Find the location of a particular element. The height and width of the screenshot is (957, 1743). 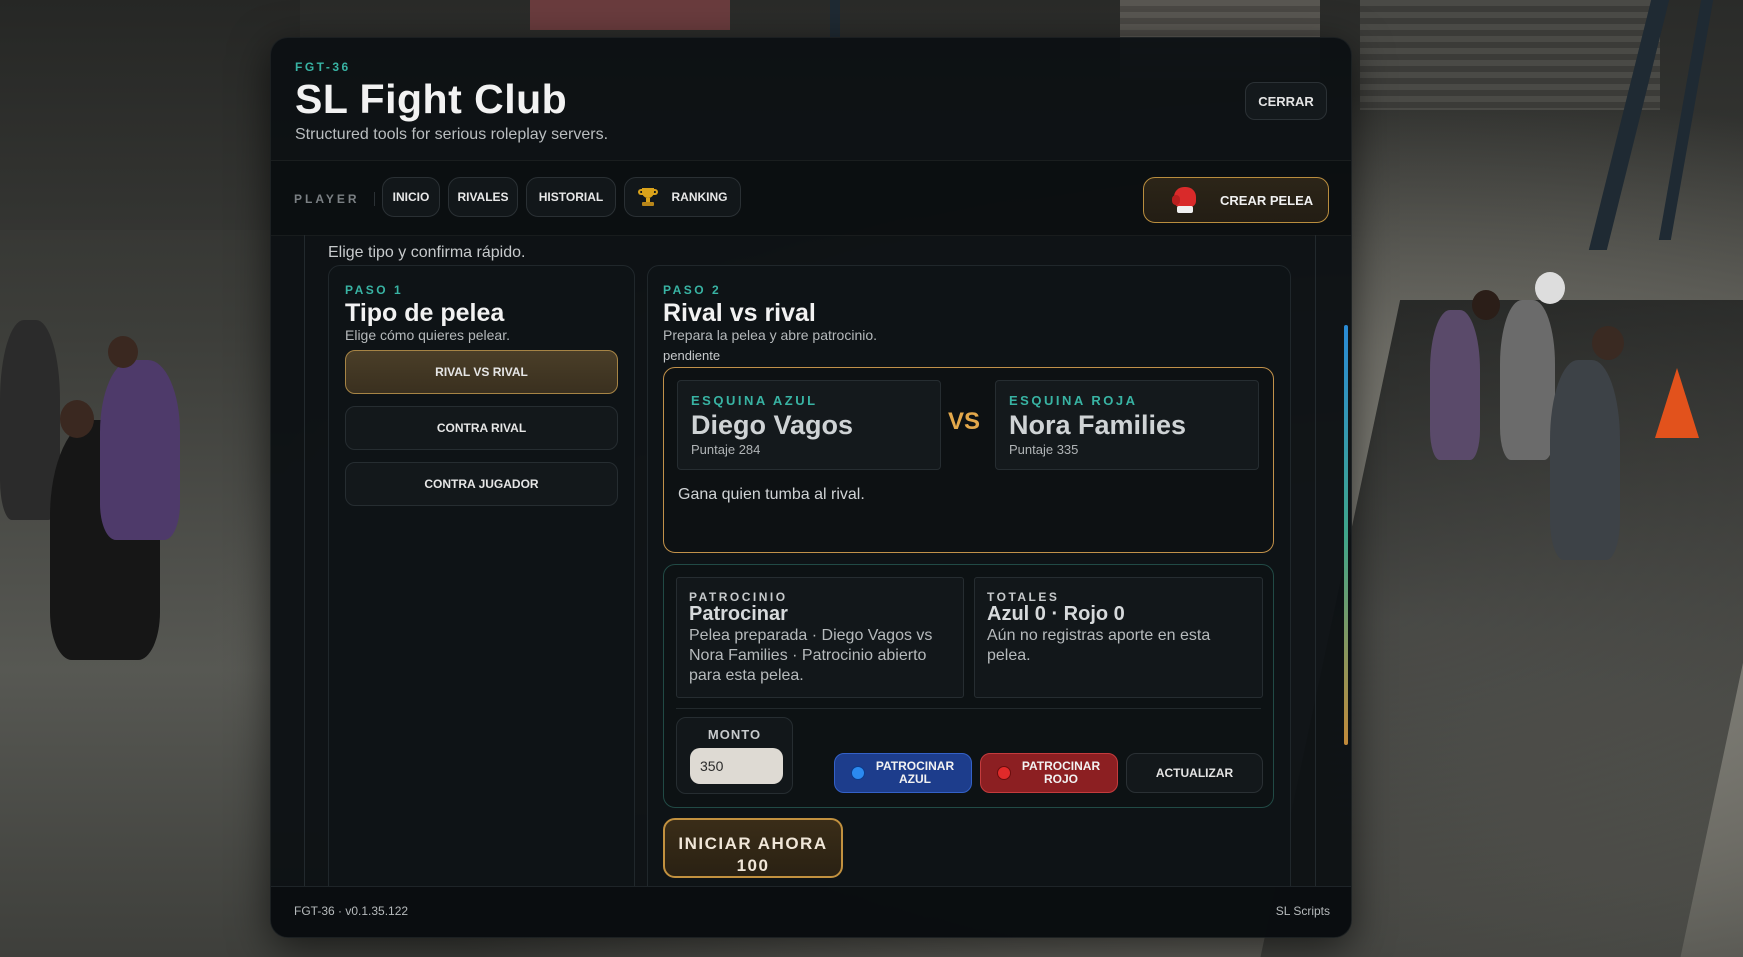

sponsorship-kicker: PATROCINIO is located at coordinates (738, 597).